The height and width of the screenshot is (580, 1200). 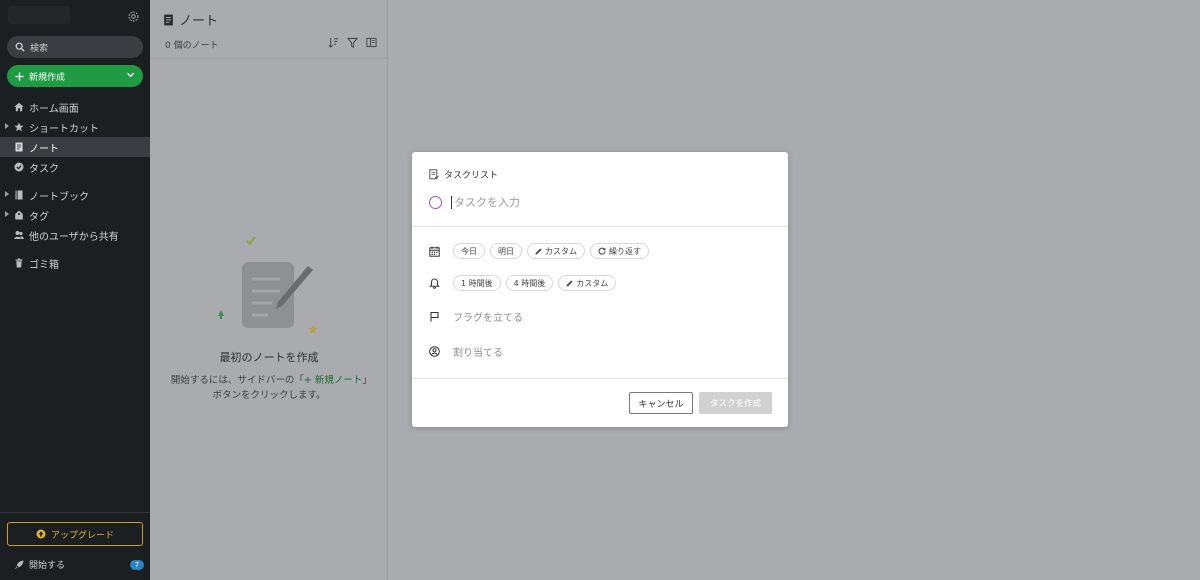 I want to click on users-icon, so click(x=19, y=235).